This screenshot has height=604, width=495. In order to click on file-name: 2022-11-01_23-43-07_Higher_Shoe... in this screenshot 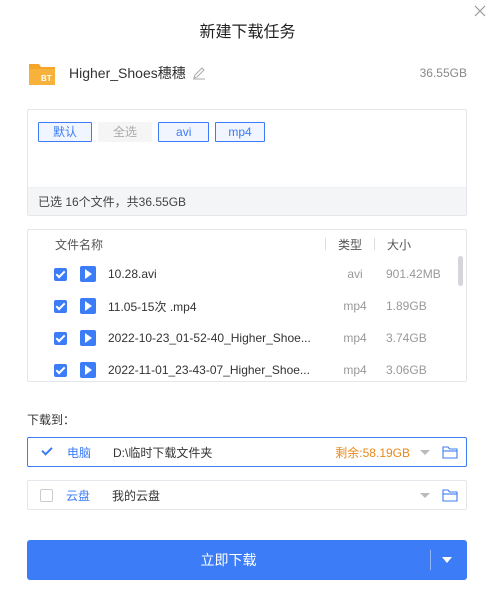, I will do `click(209, 370)`.